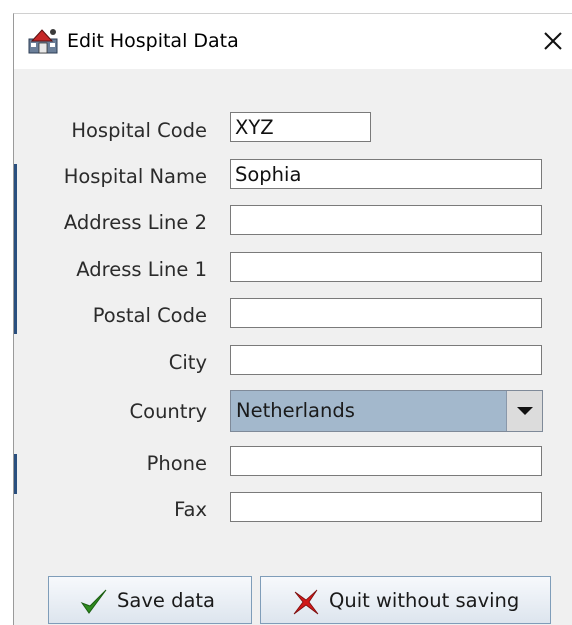 The width and height of the screenshot is (572, 625). Describe the element at coordinates (553, 41) in the screenshot. I see `close-icon` at that location.